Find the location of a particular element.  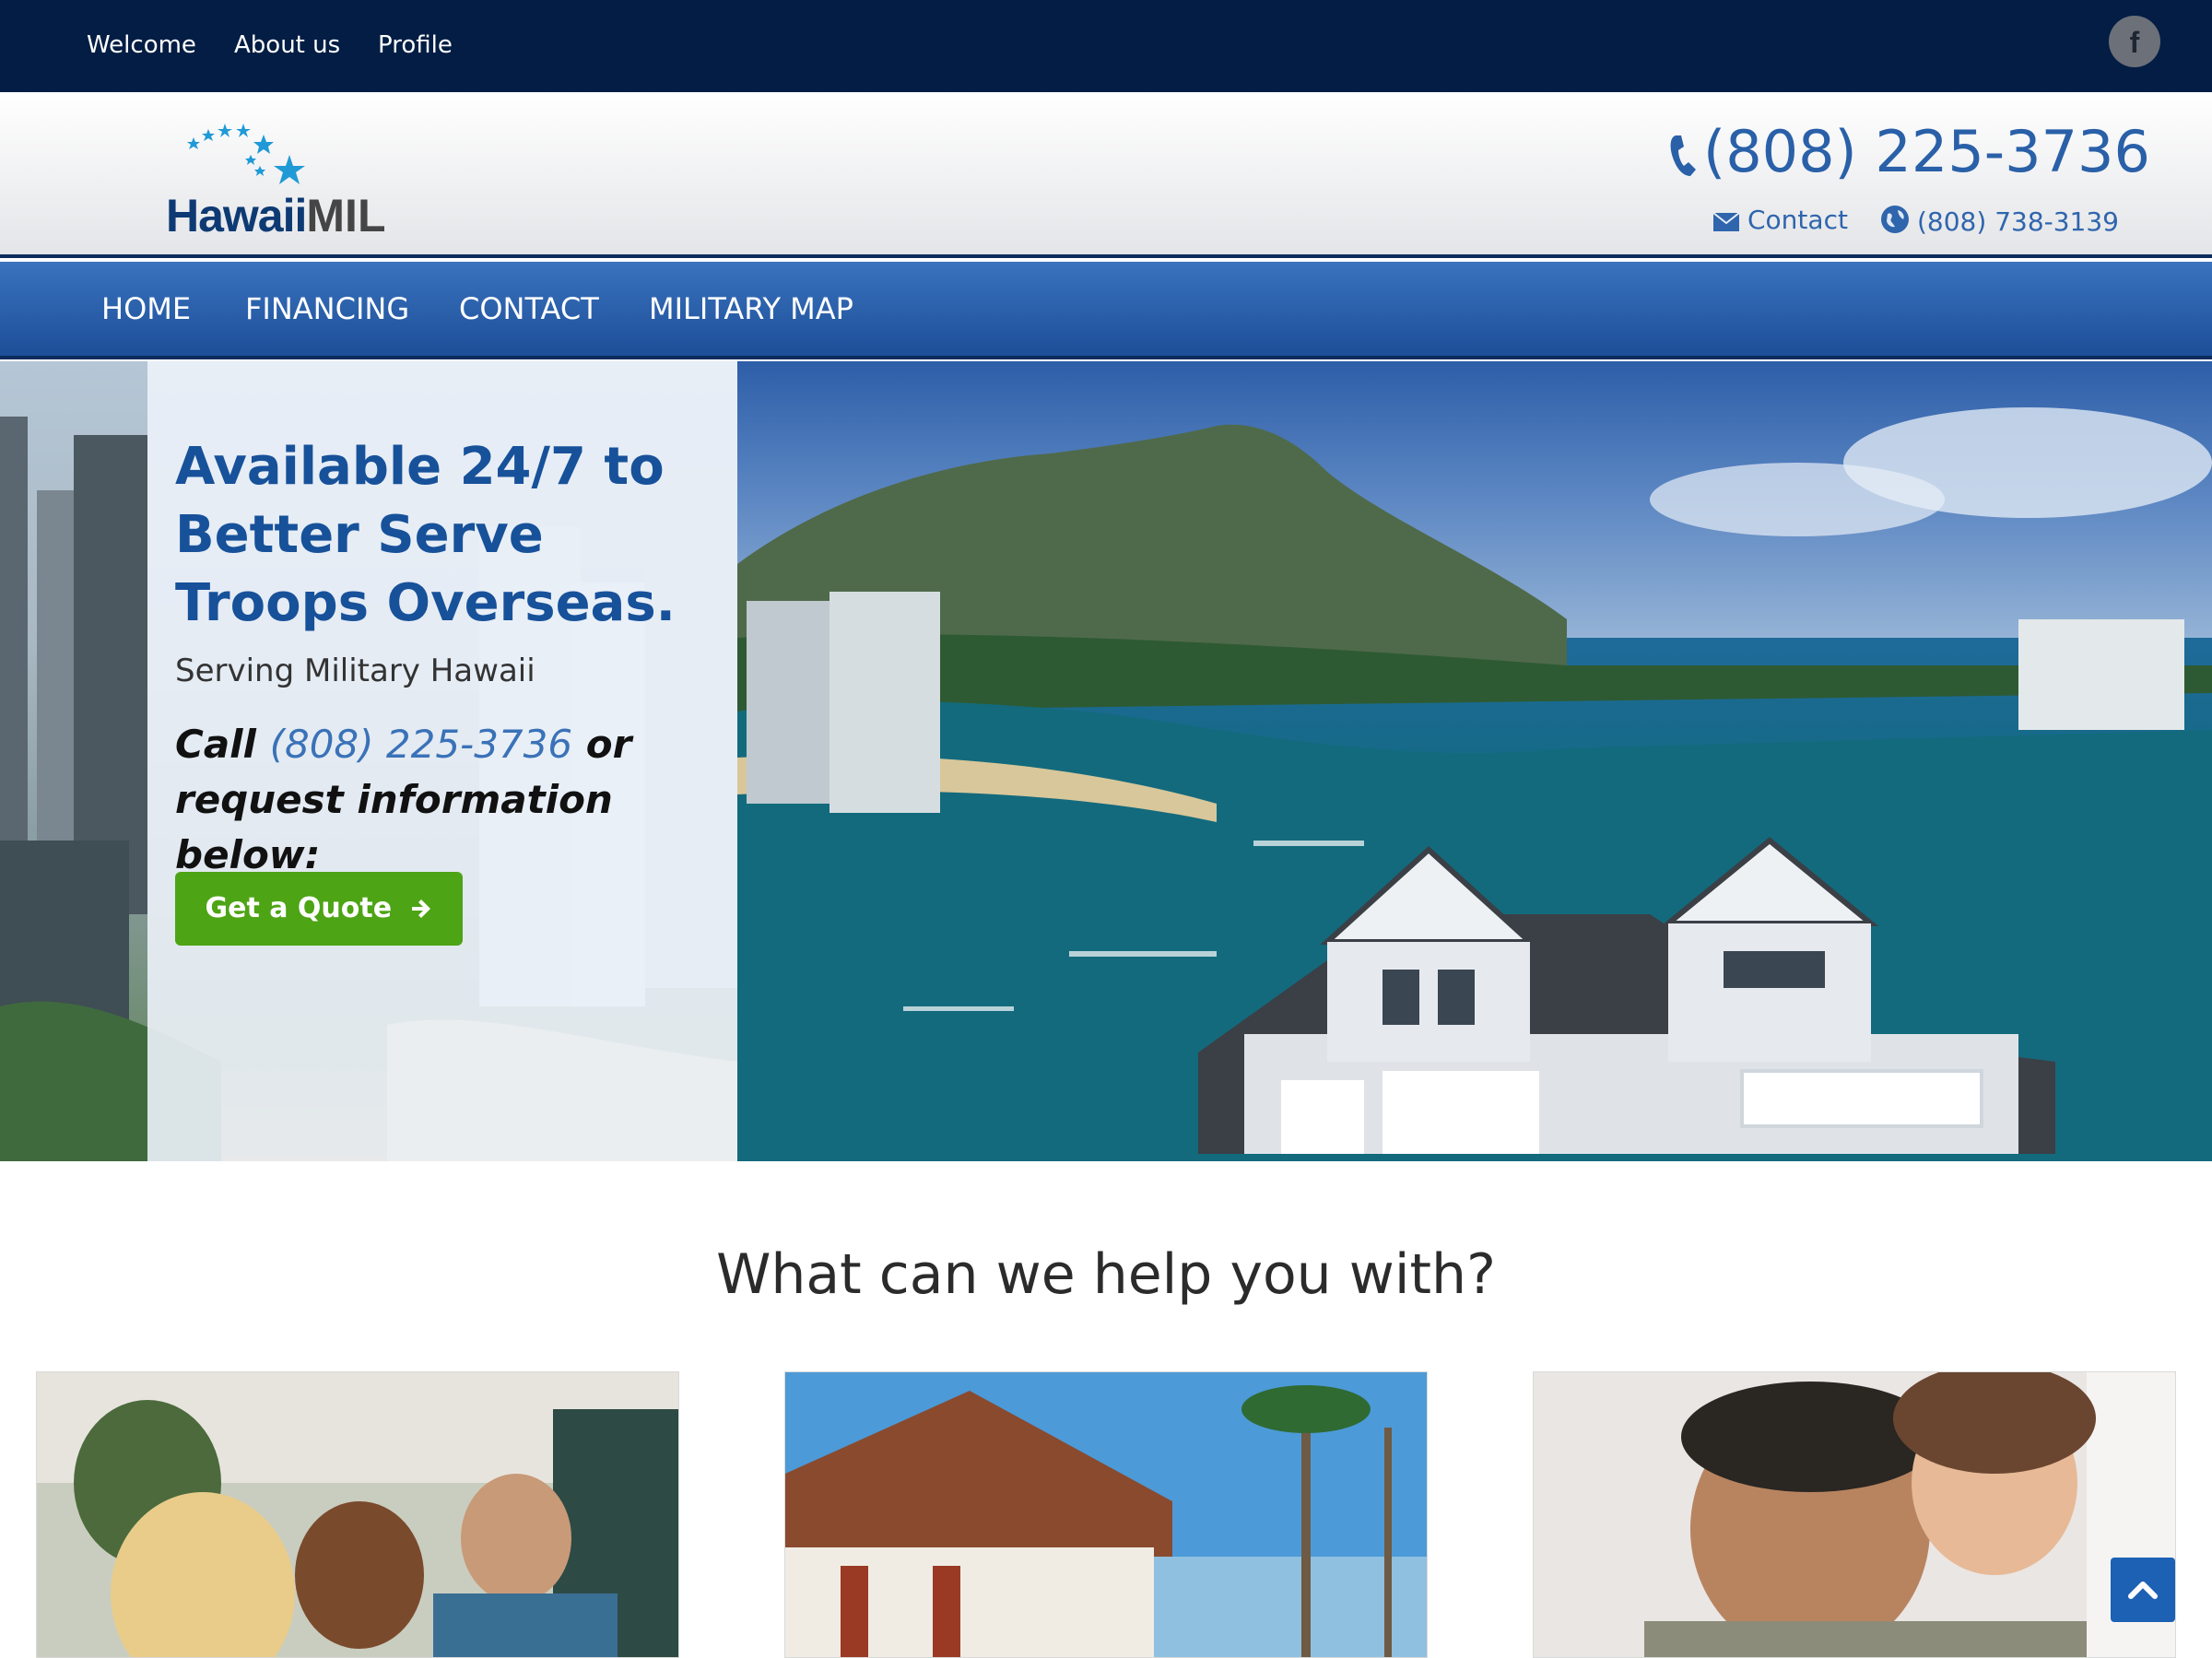

topnav-profile-link: Profile is located at coordinates (415, 45).